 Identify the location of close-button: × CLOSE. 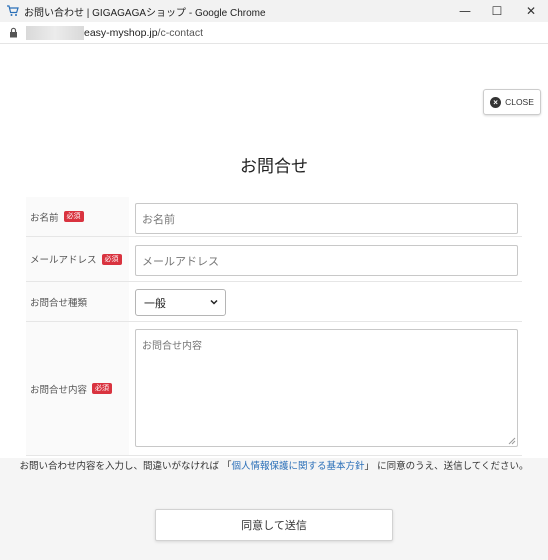
(512, 102).